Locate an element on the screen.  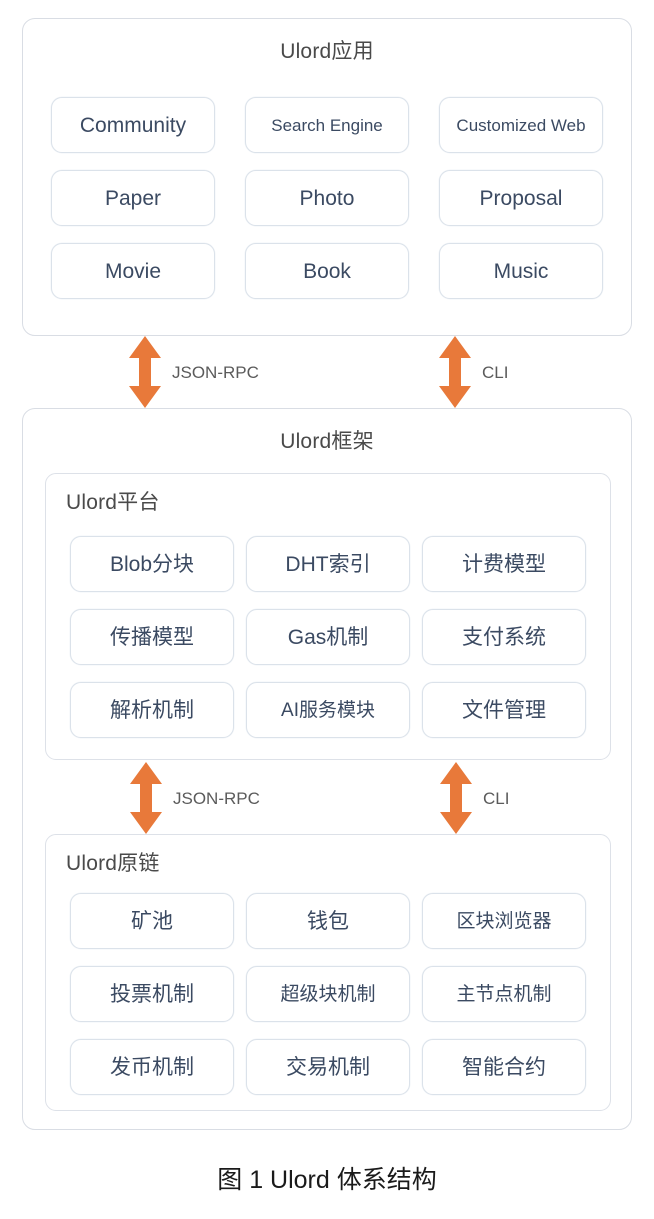
connector-json-rpc-top: JSON-RPC is located at coordinates (193, 372).